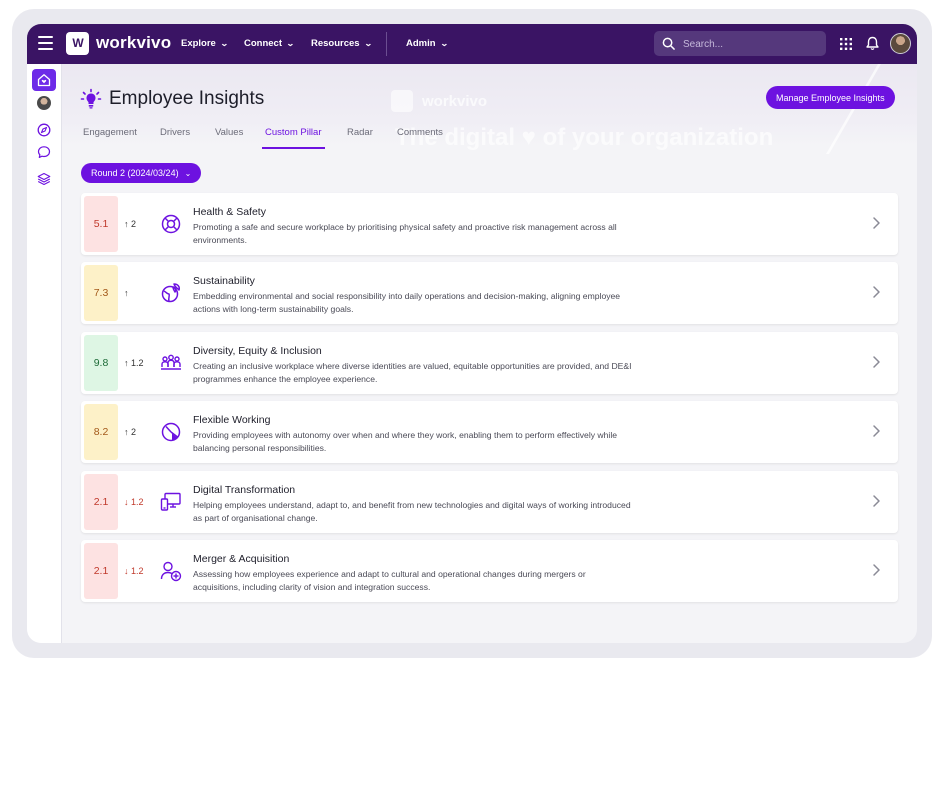 This screenshot has height=788, width=940. Describe the element at coordinates (872, 43) in the screenshot. I see `bell-icon` at that location.